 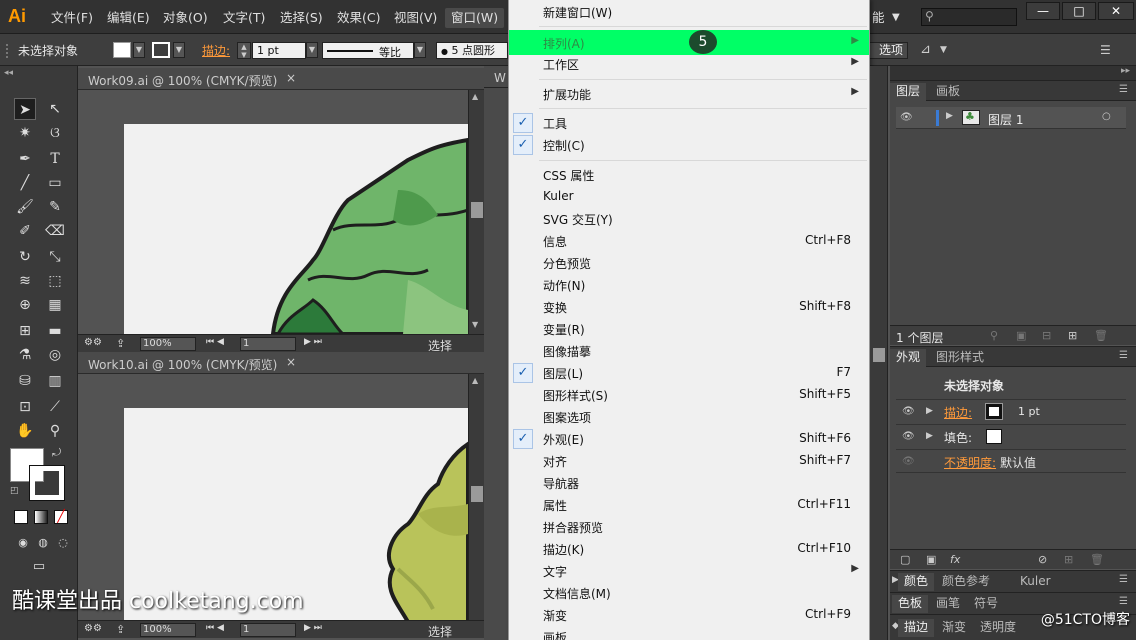 What do you see at coordinates (916, 582) in the screenshot?
I see `tab-color: 颜色` at bounding box center [916, 582].